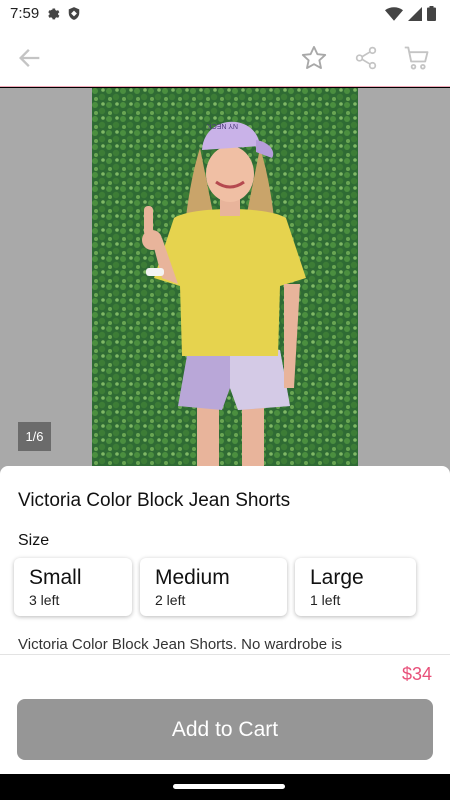 The image size is (450, 800). I want to click on size-option-medium: Medium 2 left, so click(213, 587).